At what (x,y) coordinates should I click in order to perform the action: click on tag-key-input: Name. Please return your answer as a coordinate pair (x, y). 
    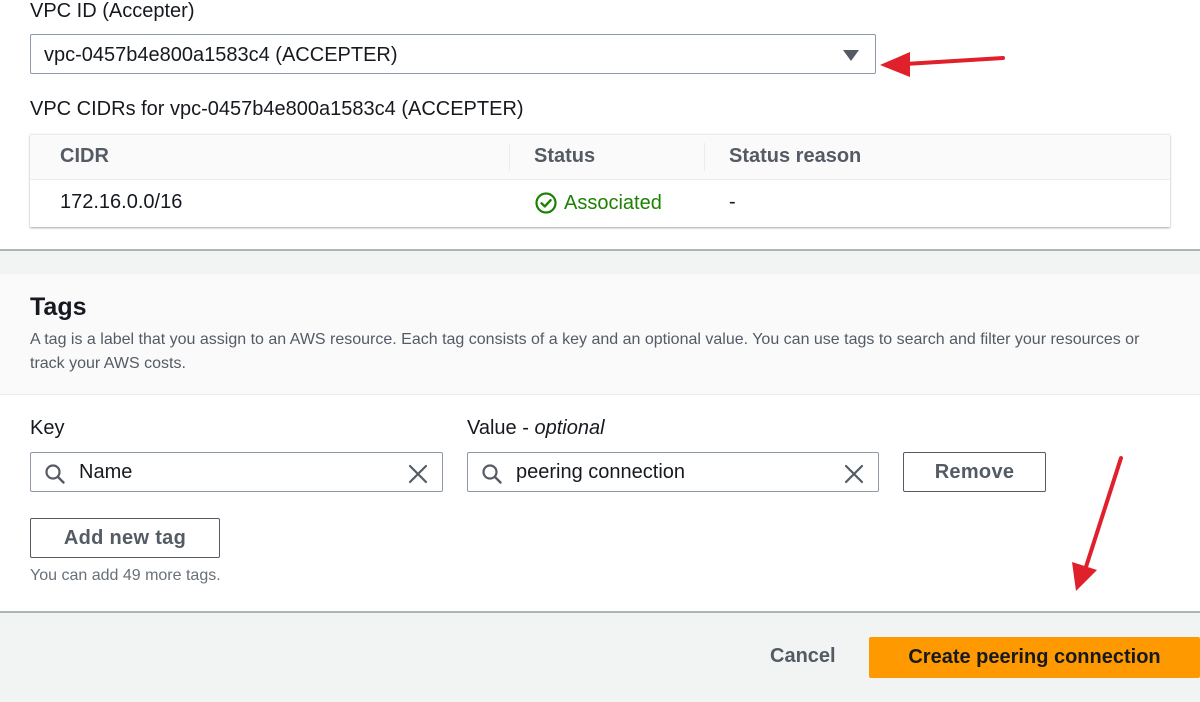
    Looking at the image, I should click on (236, 472).